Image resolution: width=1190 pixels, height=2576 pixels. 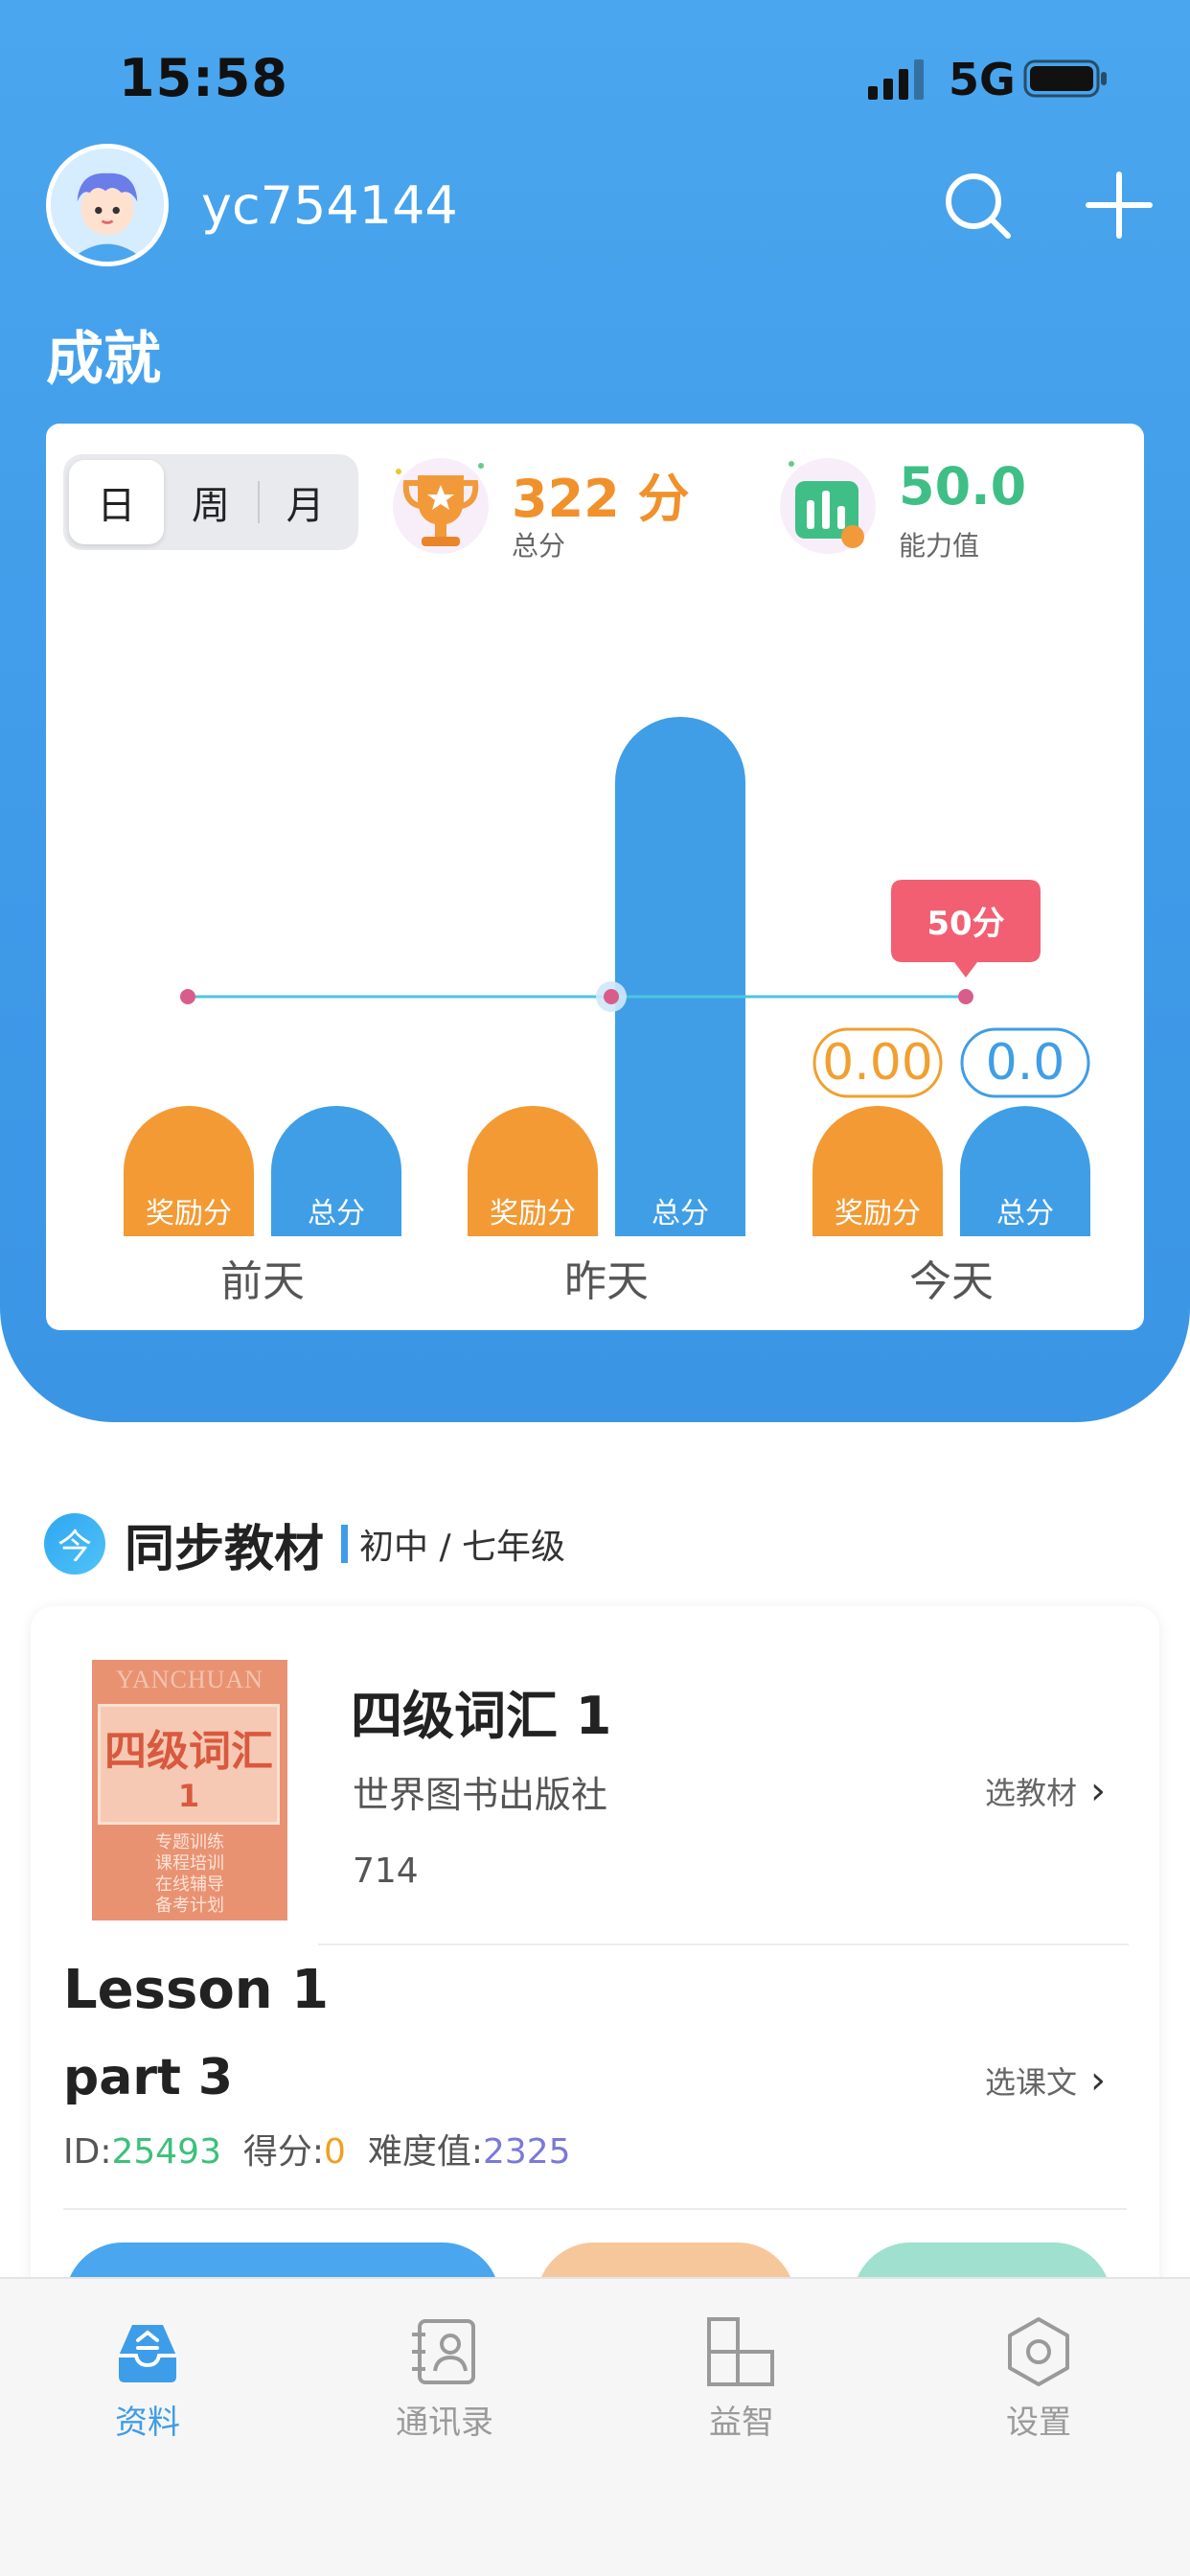 I want to click on lesson-part: part 3, so click(x=148, y=2077).